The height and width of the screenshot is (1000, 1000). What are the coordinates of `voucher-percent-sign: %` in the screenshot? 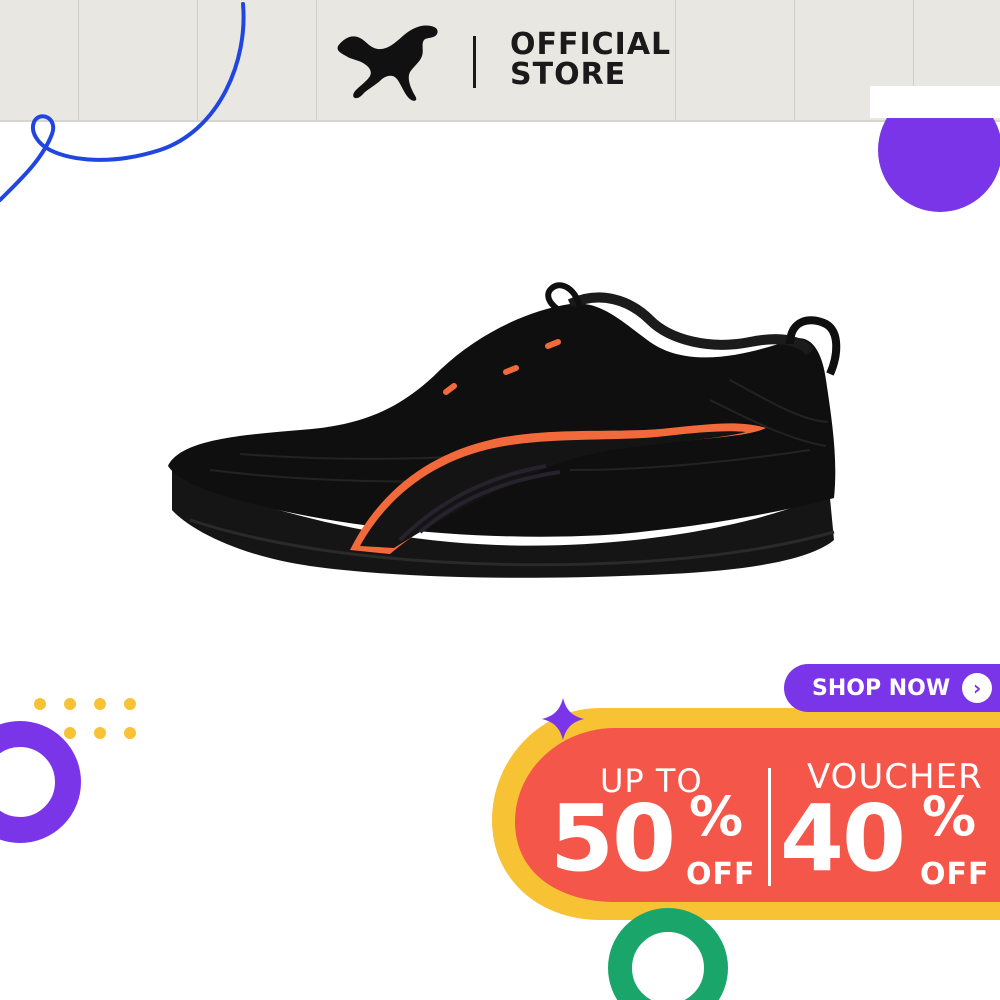 It's located at (949, 816).